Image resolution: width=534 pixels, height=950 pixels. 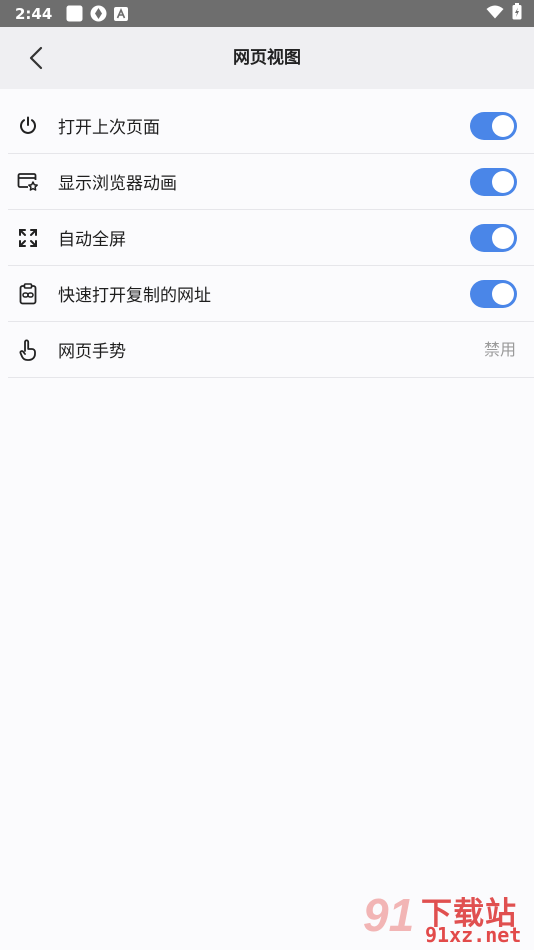 What do you see at coordinates (98, 13) in the screenshot?
I see `app-badge-icon` at bounding box center [98, 13].